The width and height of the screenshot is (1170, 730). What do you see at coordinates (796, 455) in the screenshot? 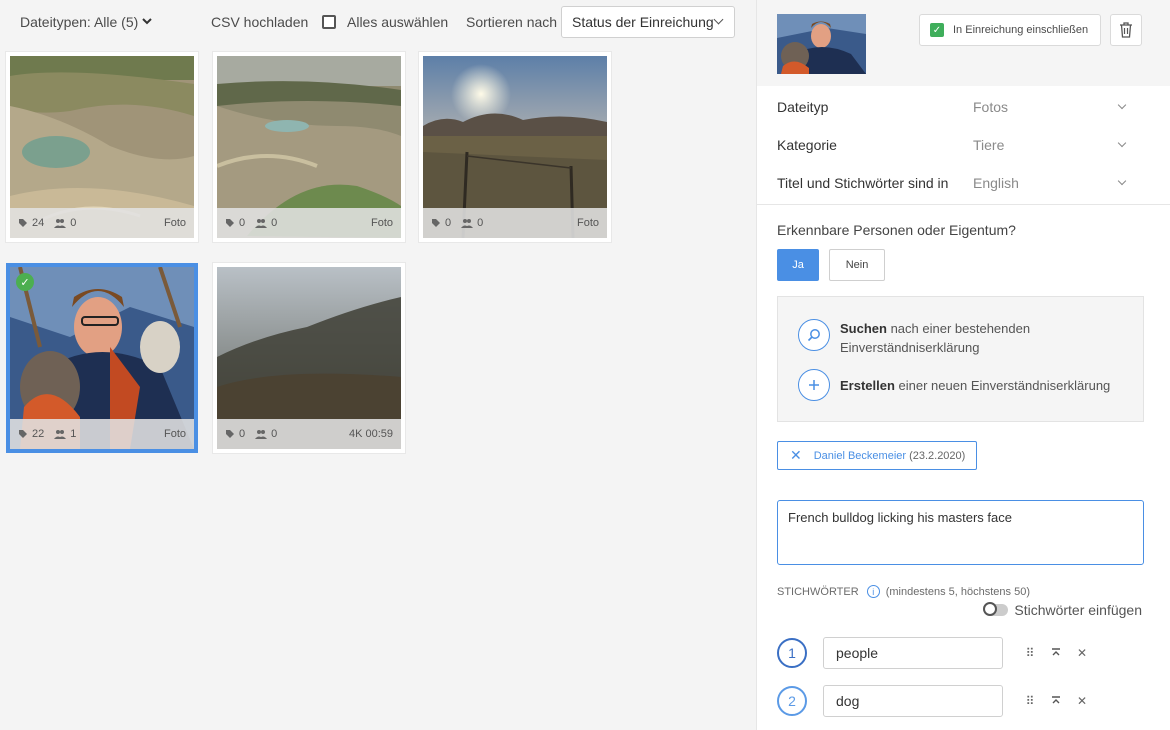
I see `close-icon: ✕` at bounding box center [796, 455].